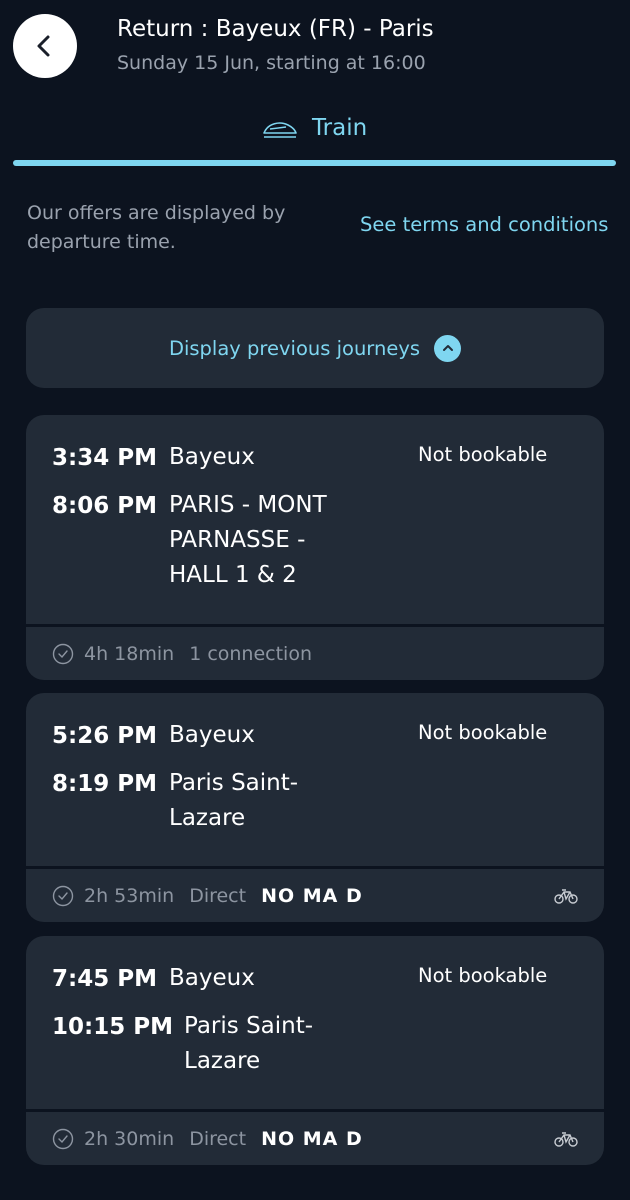 This screenshot has height=1200, width=630. Describe the element at coordinates (104, 736) in the screenshot. I see `departure-time: 5:26 PM` at that location.